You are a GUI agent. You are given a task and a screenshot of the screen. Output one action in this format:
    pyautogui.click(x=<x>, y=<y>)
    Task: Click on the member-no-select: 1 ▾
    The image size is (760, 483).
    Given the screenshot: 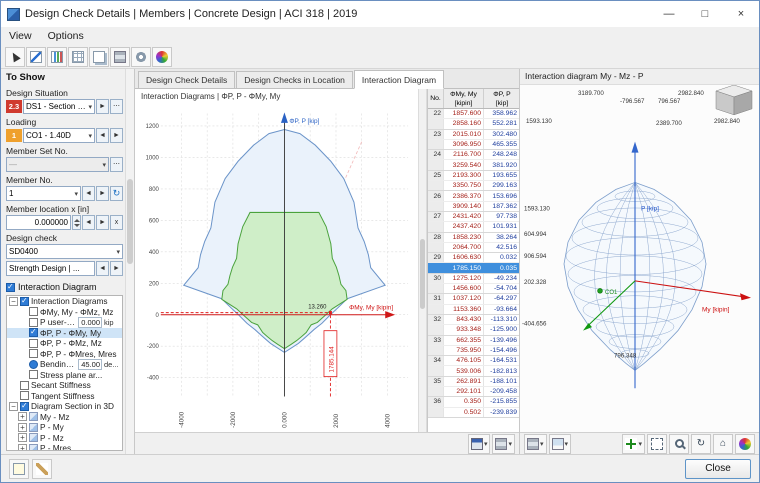 What is the action you would take?
    pyautogui.click(x=43, y=193)
    